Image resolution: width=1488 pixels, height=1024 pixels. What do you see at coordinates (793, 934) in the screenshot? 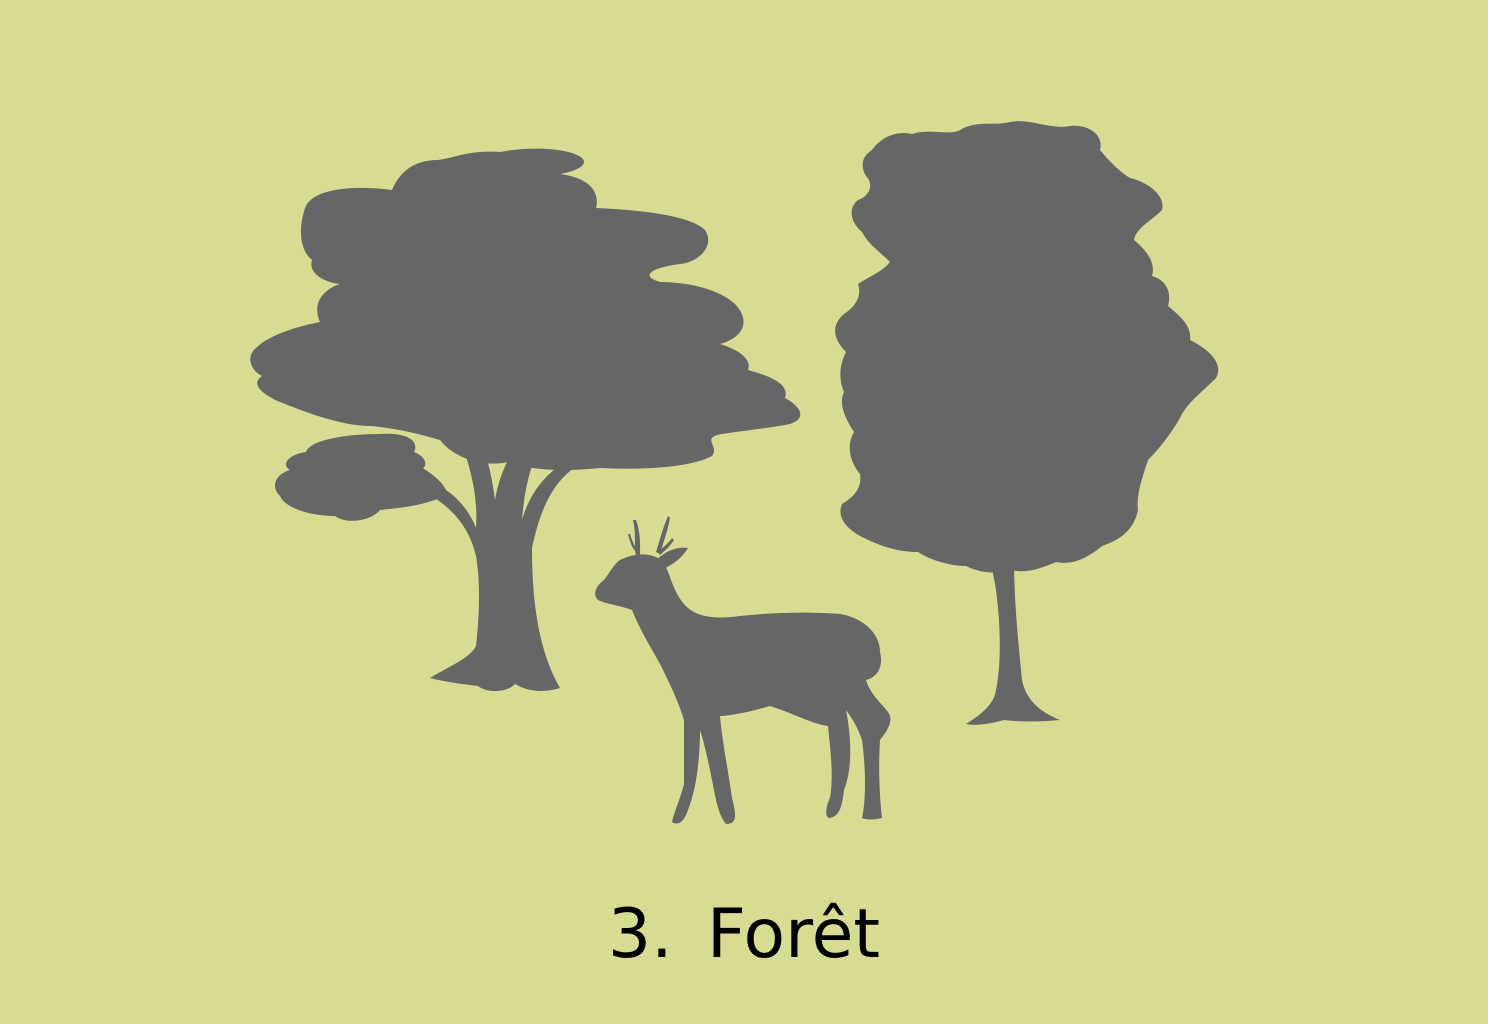
I see `caption-title: Forêt` at bounding box center [793, 934].